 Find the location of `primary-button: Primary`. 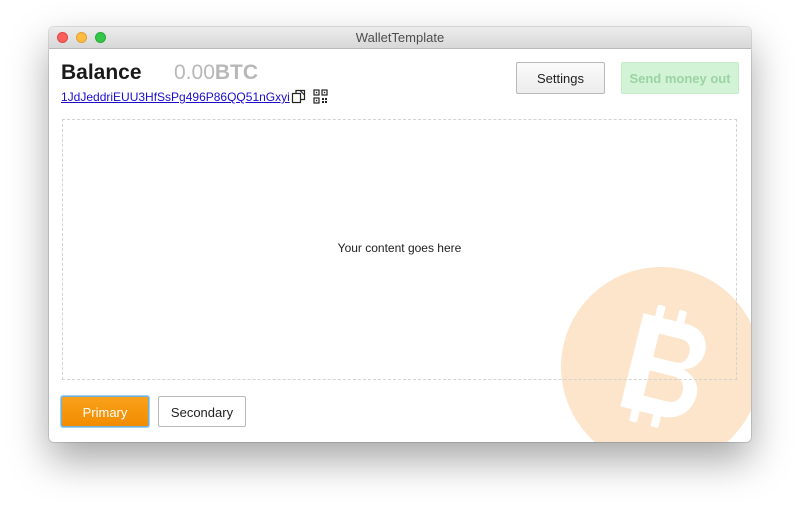

primary-button: Primary is located at coordinates (105, 411).